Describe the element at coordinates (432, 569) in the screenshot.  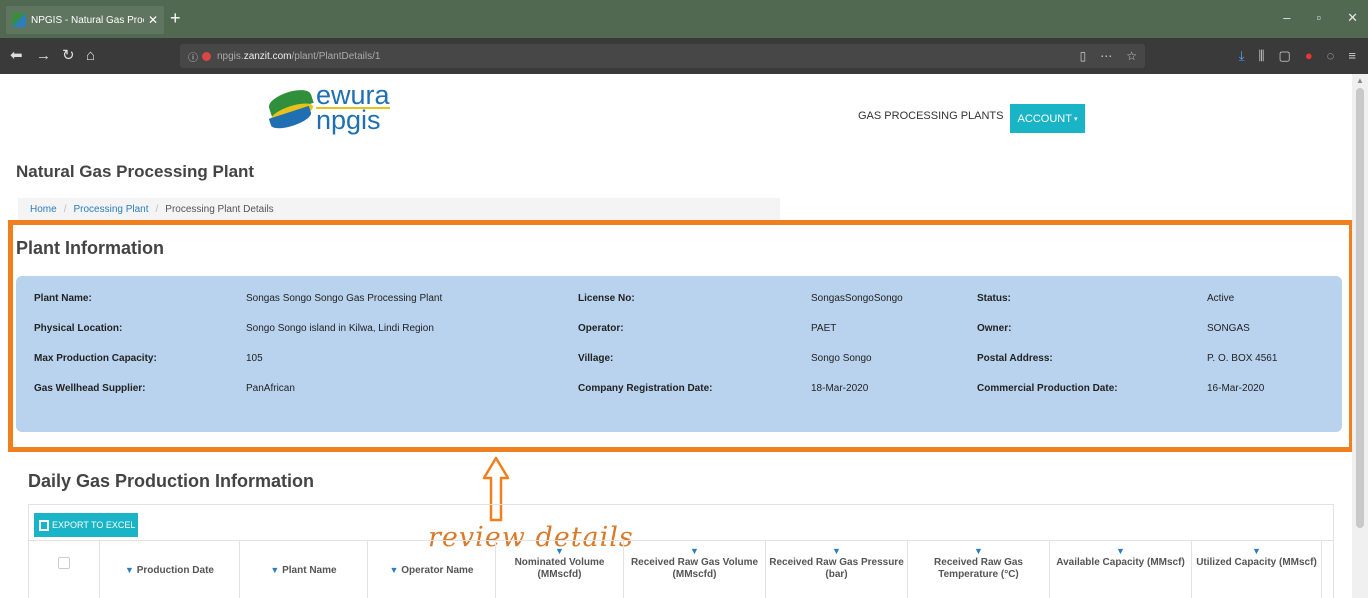
I see `column-header-operator-name: ▼ Operator Name` at that location.